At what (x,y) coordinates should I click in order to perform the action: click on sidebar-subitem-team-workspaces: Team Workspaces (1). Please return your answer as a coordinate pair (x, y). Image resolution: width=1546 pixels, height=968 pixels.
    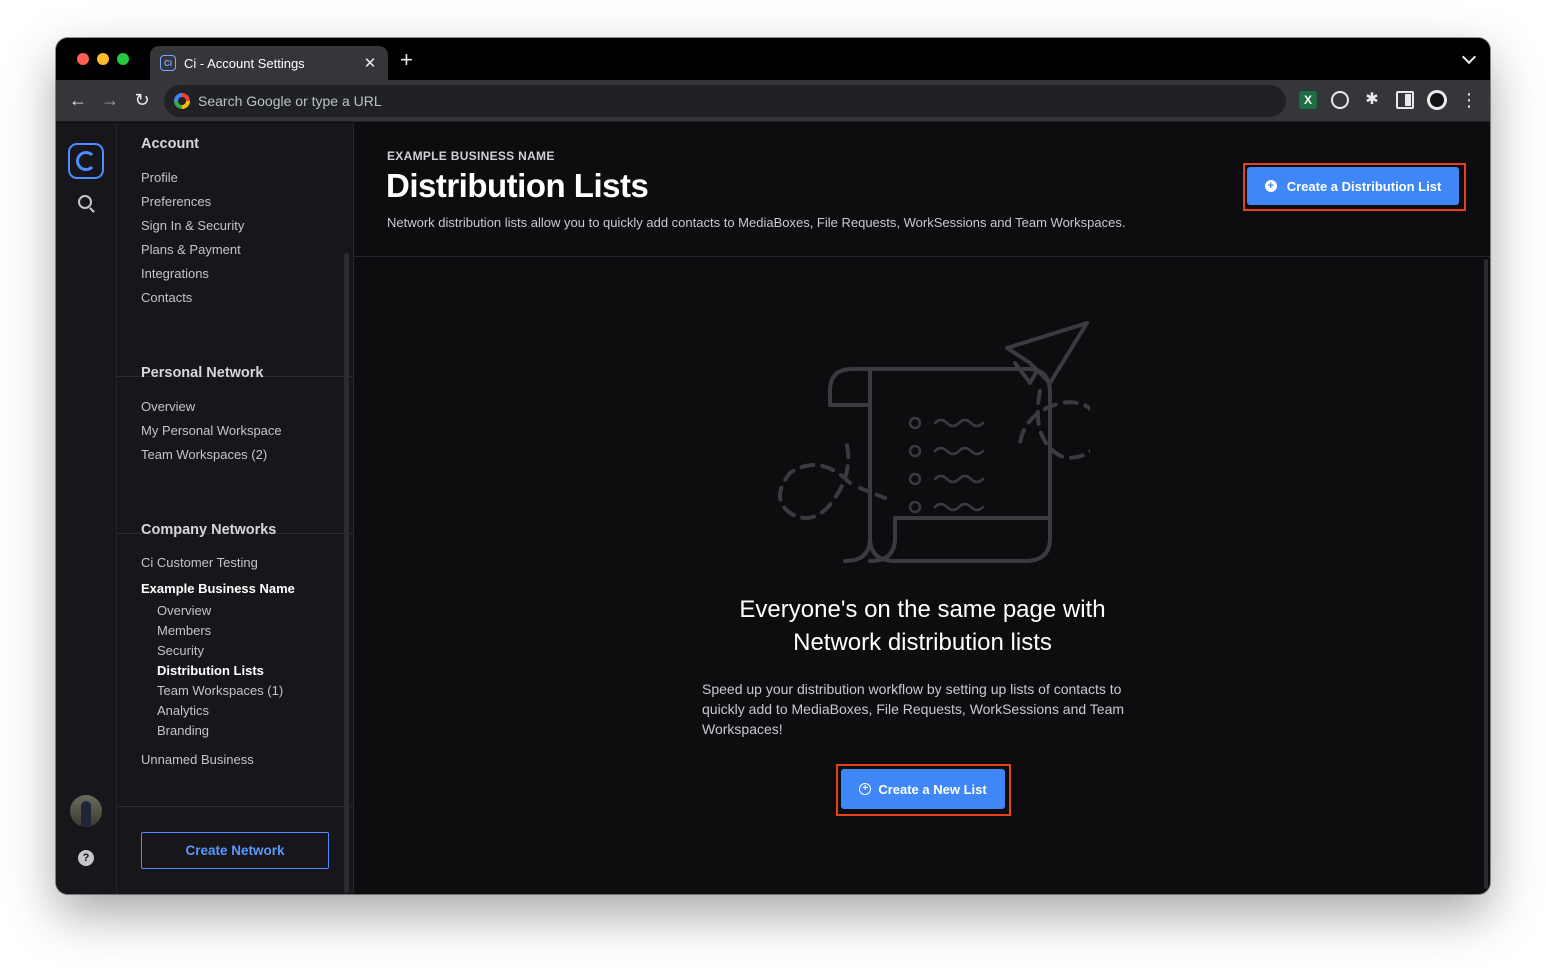
    Looking at the image, I should click on (235, 691).